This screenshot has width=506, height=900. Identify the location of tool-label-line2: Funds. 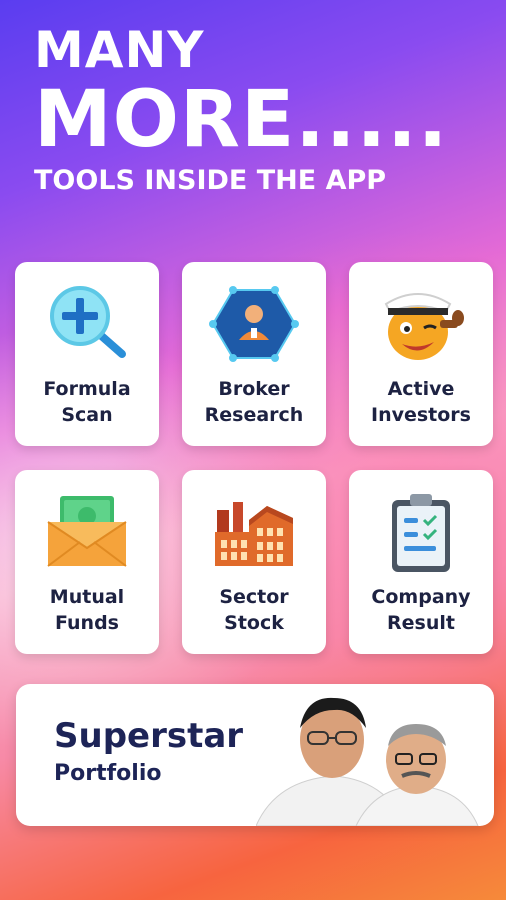
(86, 623).